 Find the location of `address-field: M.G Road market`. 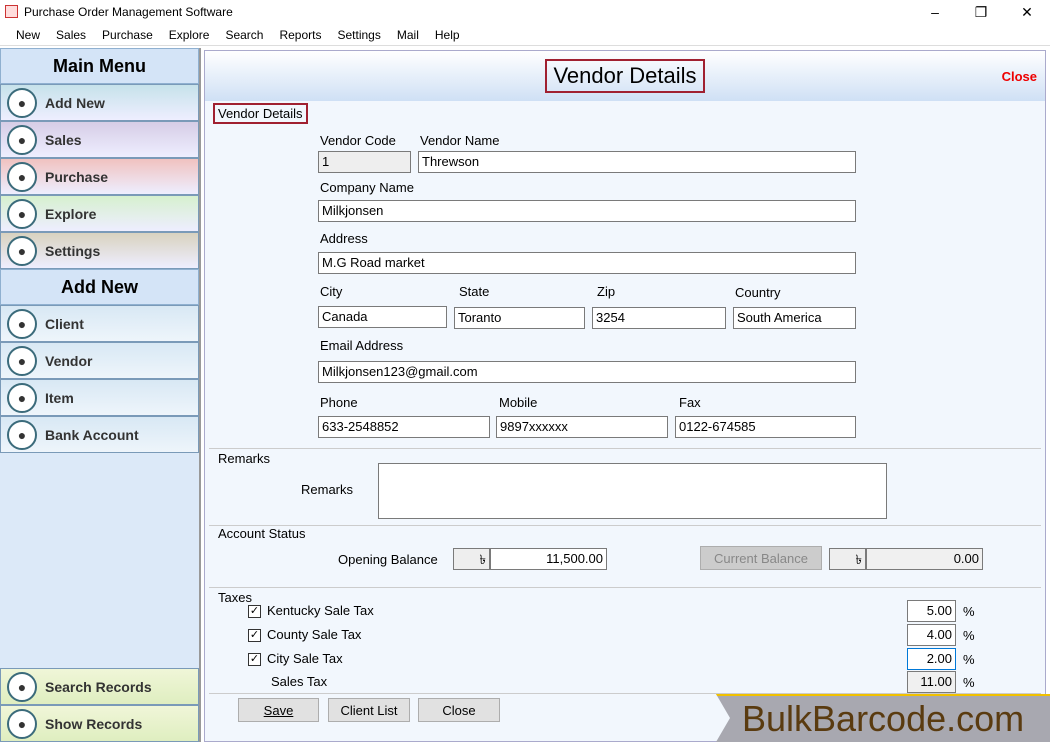

address-field: M.G Road market is located at coordinates (587, 263).